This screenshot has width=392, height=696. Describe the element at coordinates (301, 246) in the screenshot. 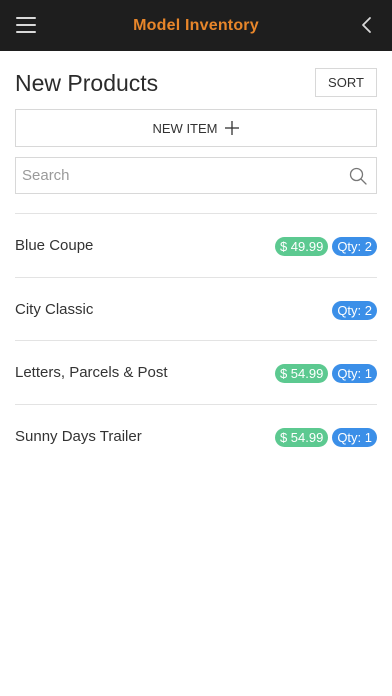

I see `price-badge: $ 49.99` at that location.